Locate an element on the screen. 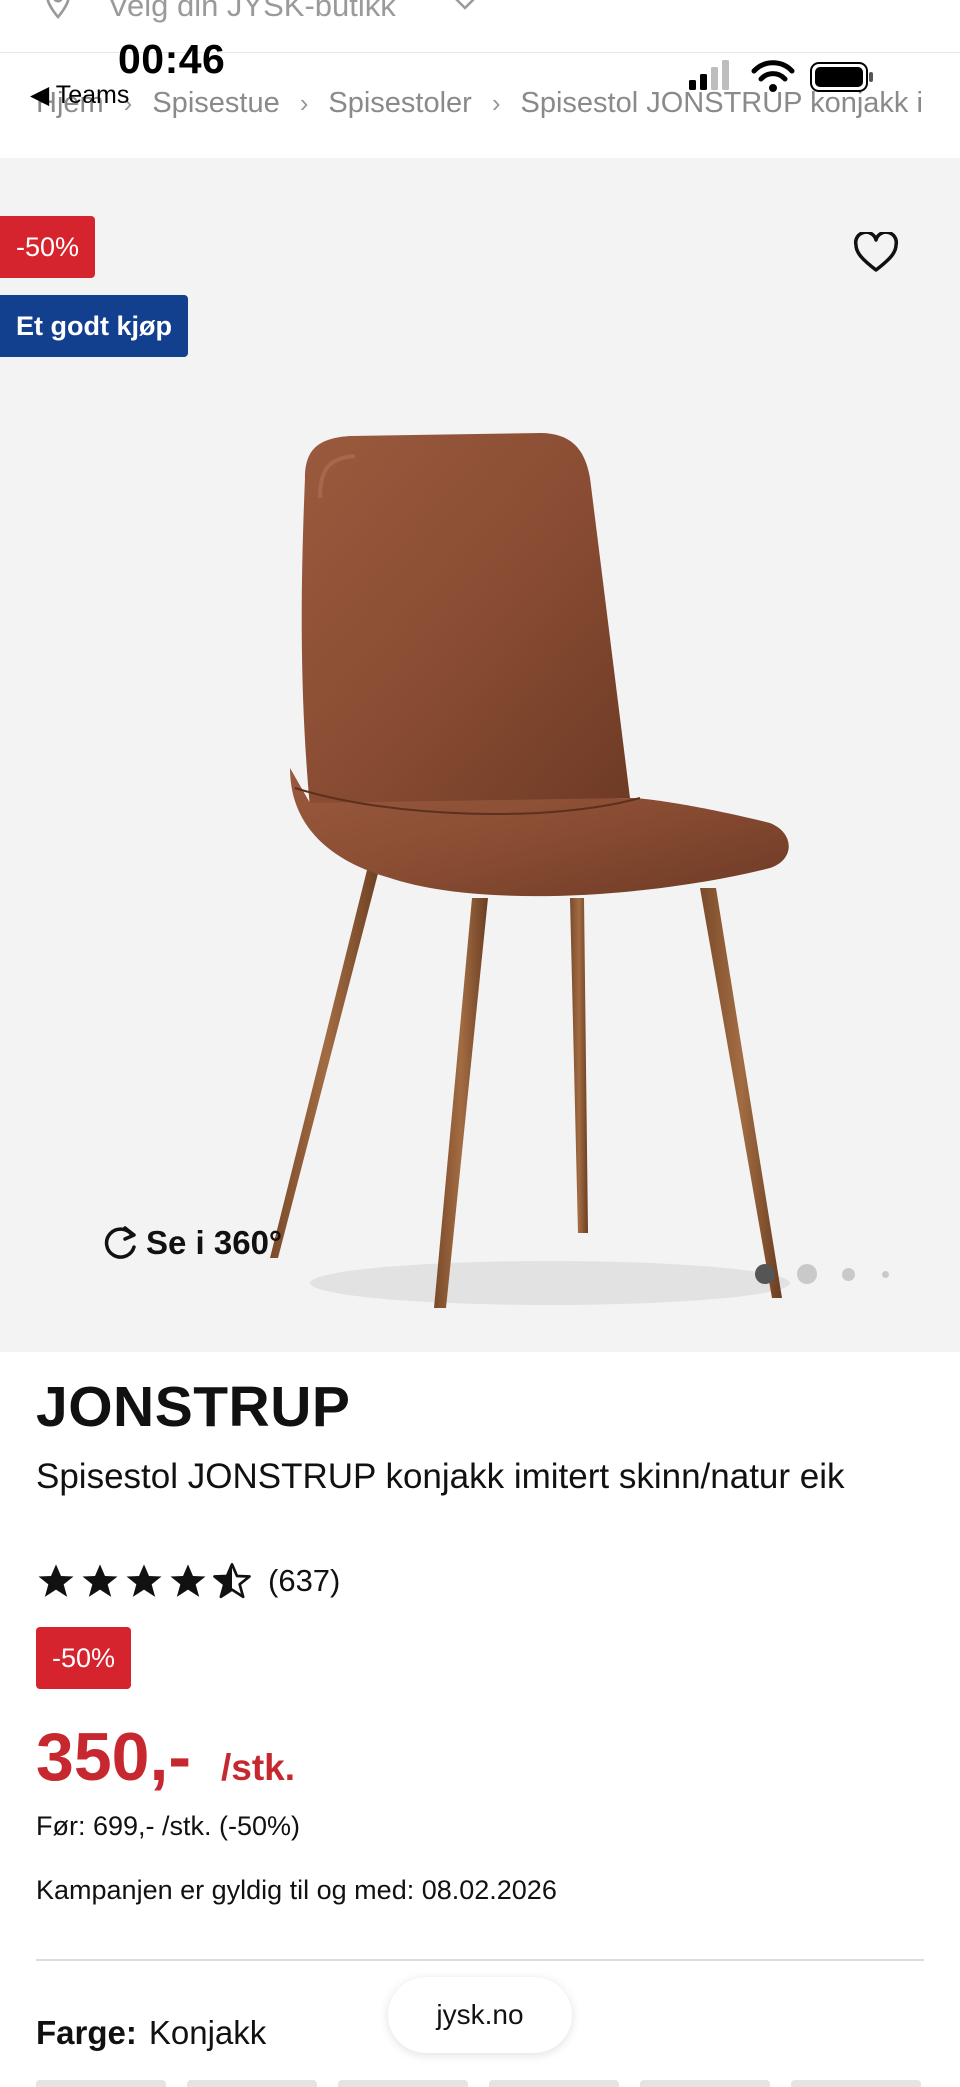  pagination-dot-active is located at coordinates (765, 1274).